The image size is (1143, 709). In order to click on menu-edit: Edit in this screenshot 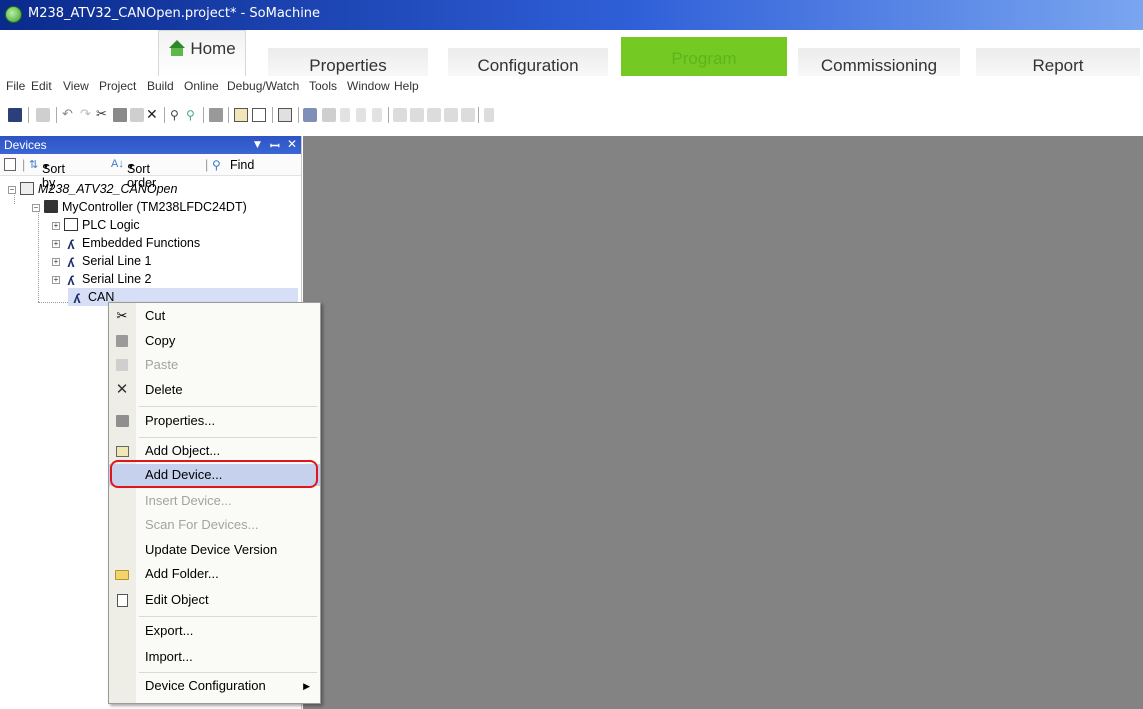, I will do `click(41, 86)`.